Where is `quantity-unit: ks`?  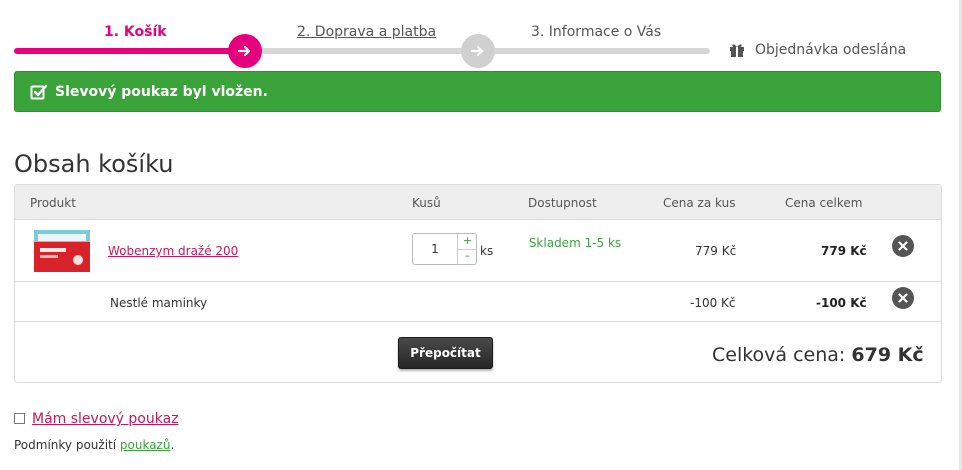 quantity-unit: ks is located at coordinates (487, 251).